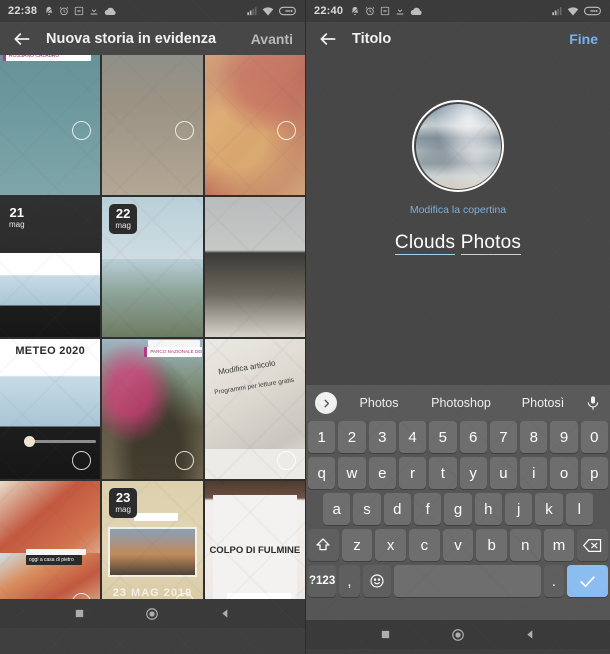 The height and width of the screenshot is (654, 610). What do you see at coordinates (458, 146) in the screenshot?
I see `cover-photo` at bounding box center [458, 146].